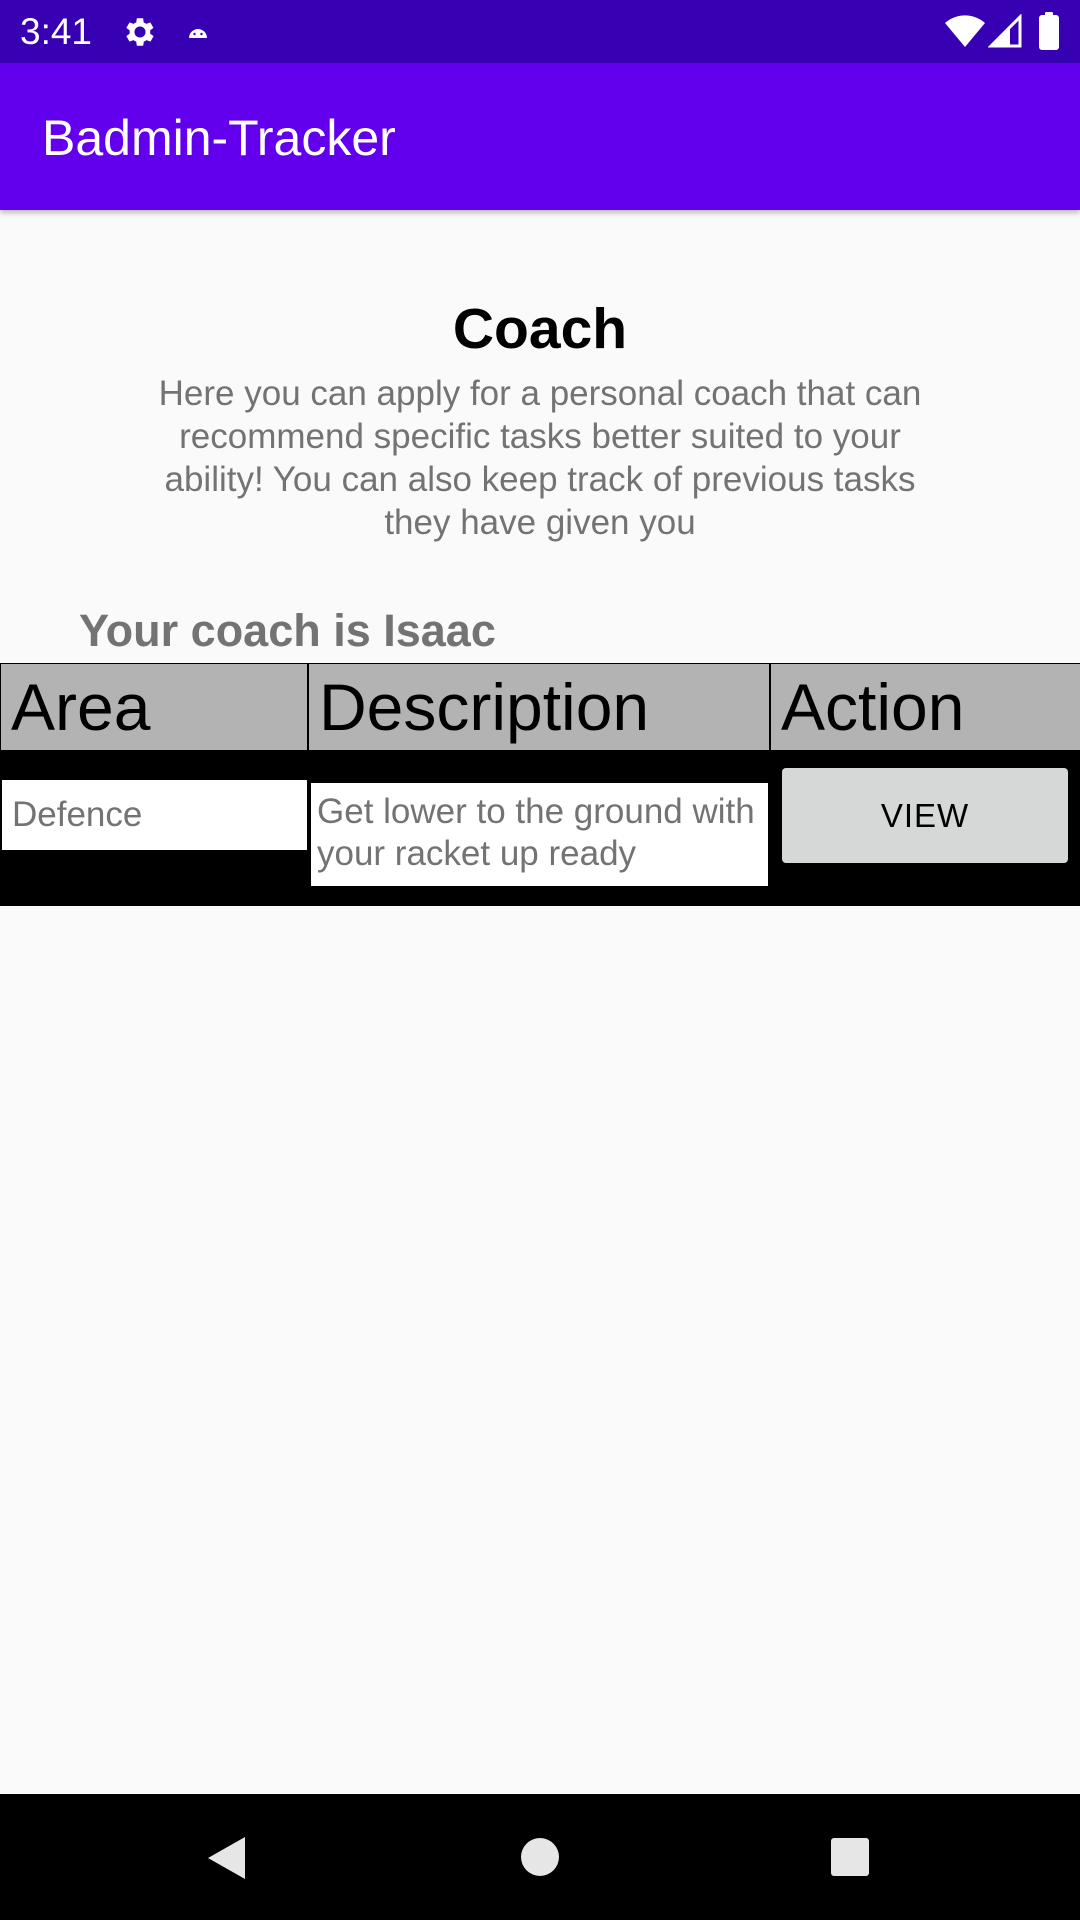 This screenshot has height=1920, width=1080. Describe the element at coordinates (140, 32) in the screenshot. I see `gear-icon` at that location.